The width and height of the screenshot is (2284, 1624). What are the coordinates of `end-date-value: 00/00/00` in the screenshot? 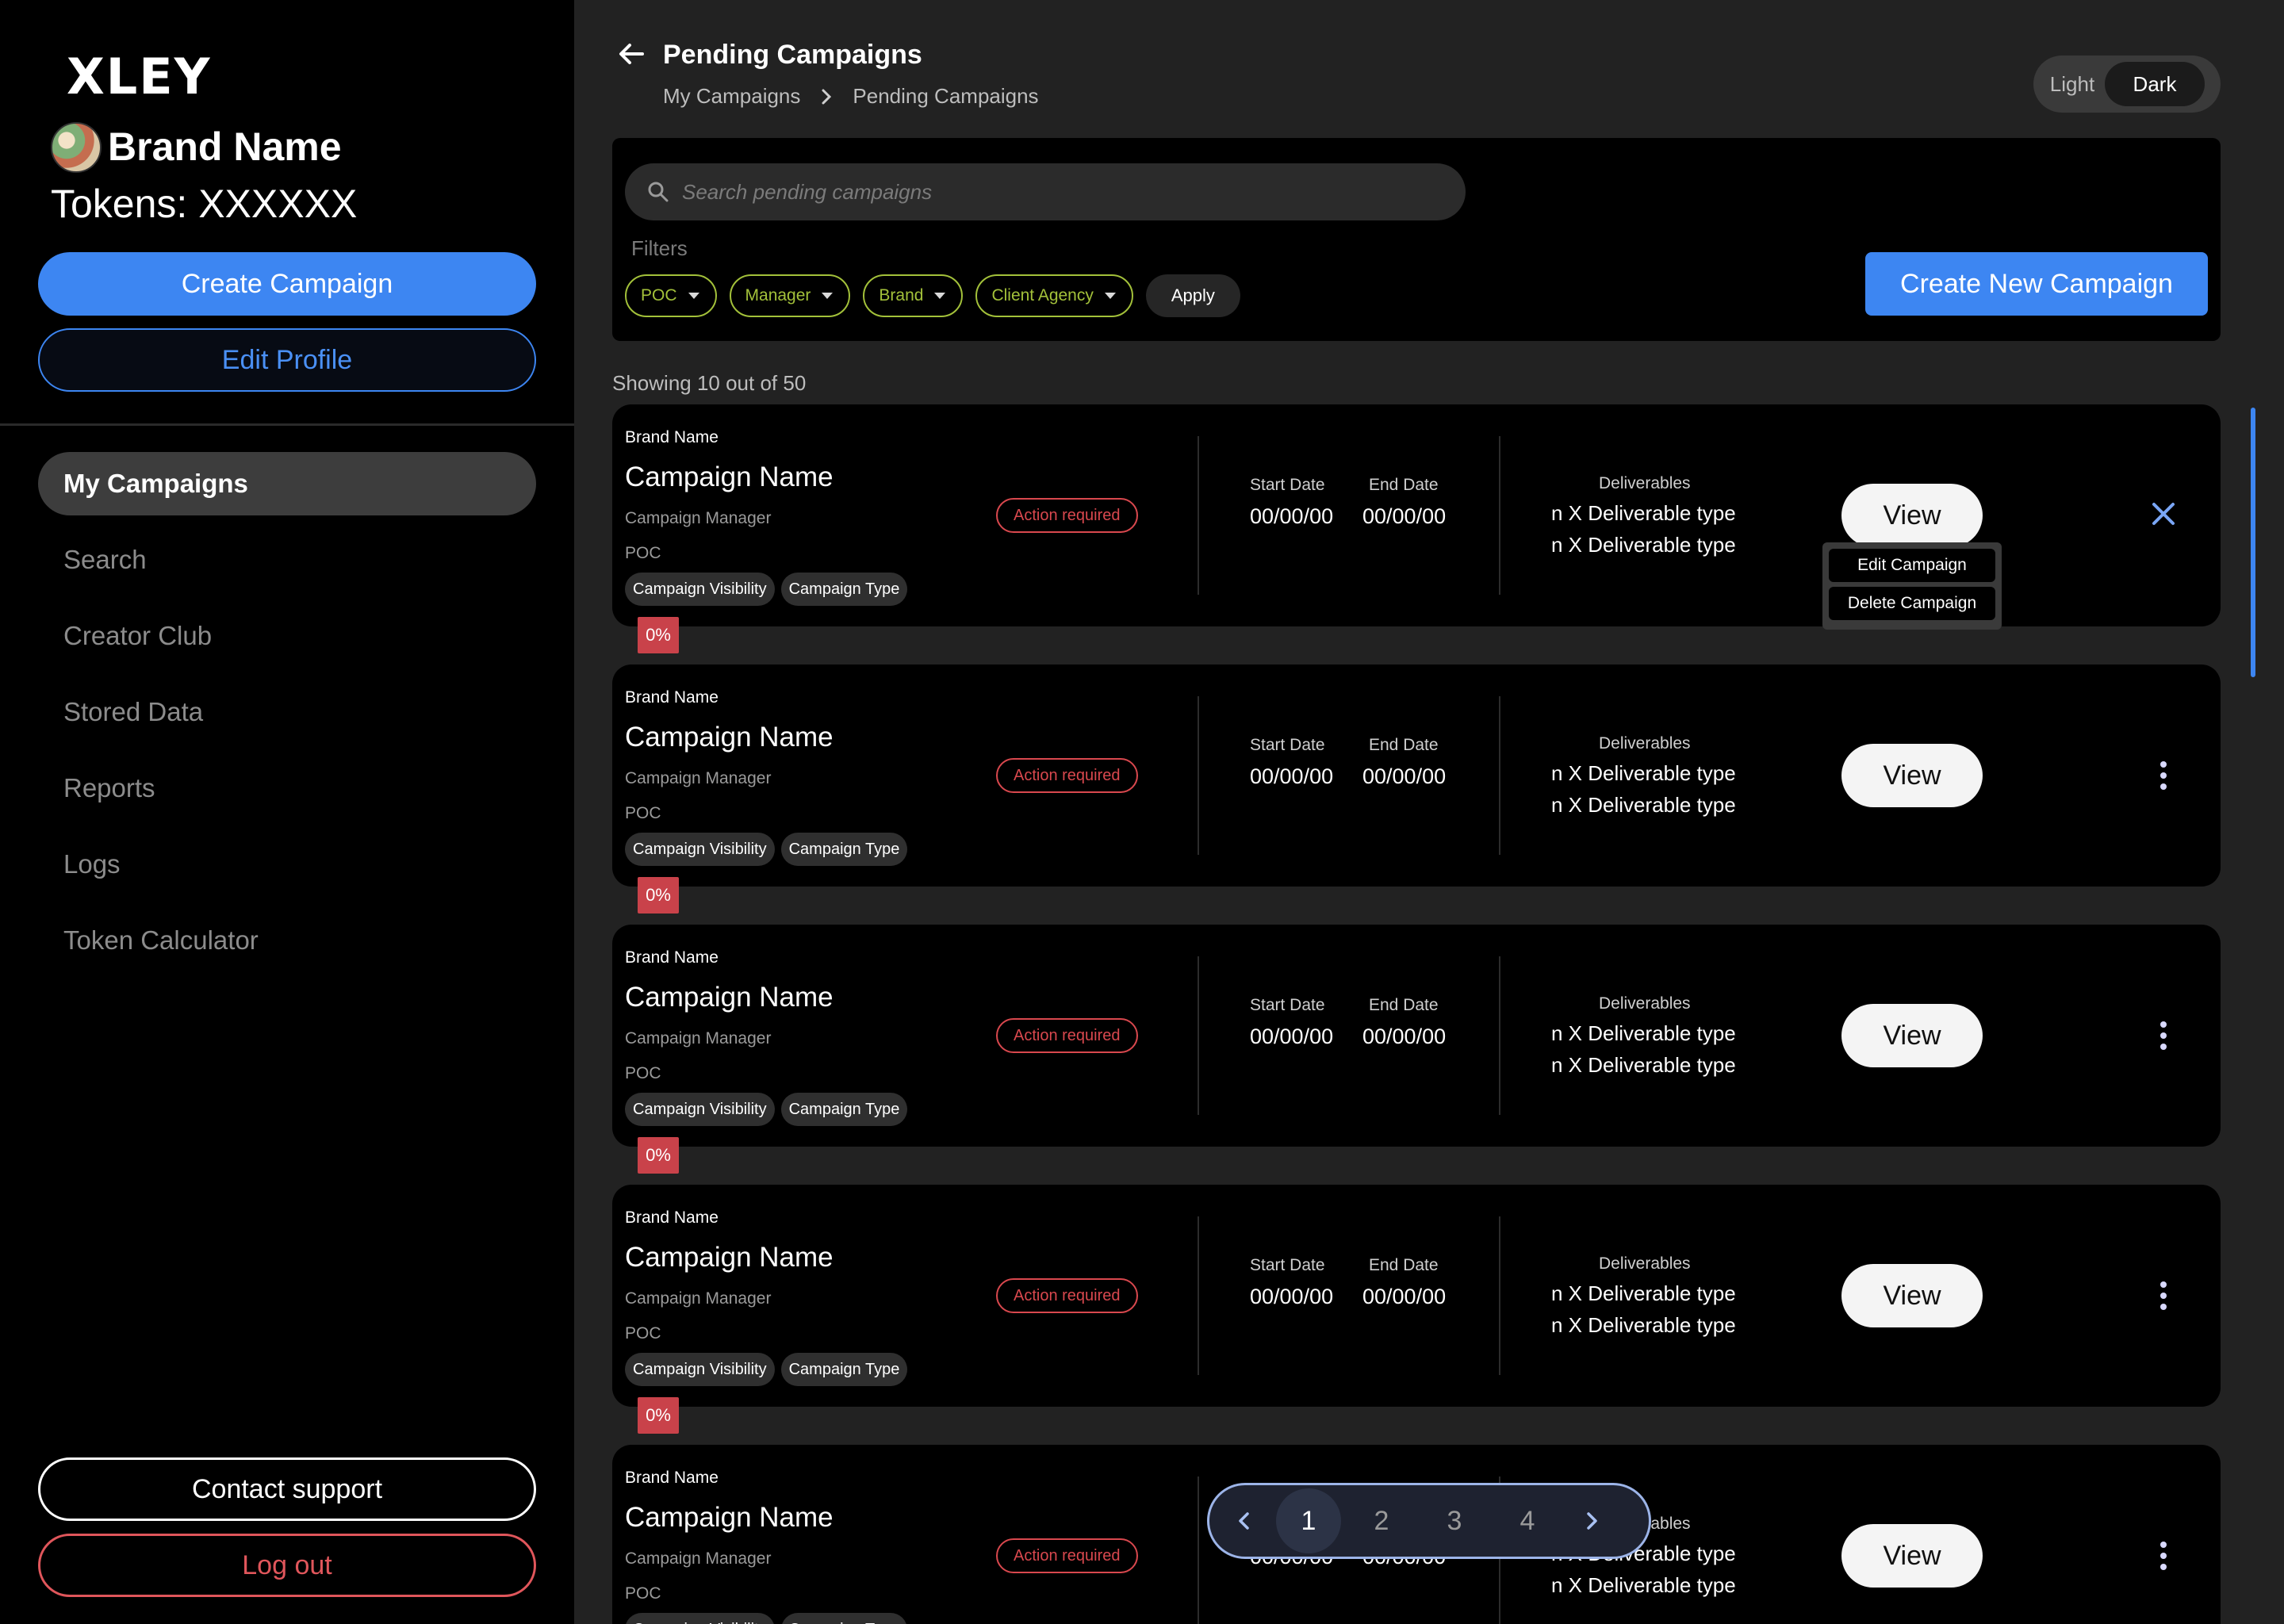 It's located at (1404, 1036).